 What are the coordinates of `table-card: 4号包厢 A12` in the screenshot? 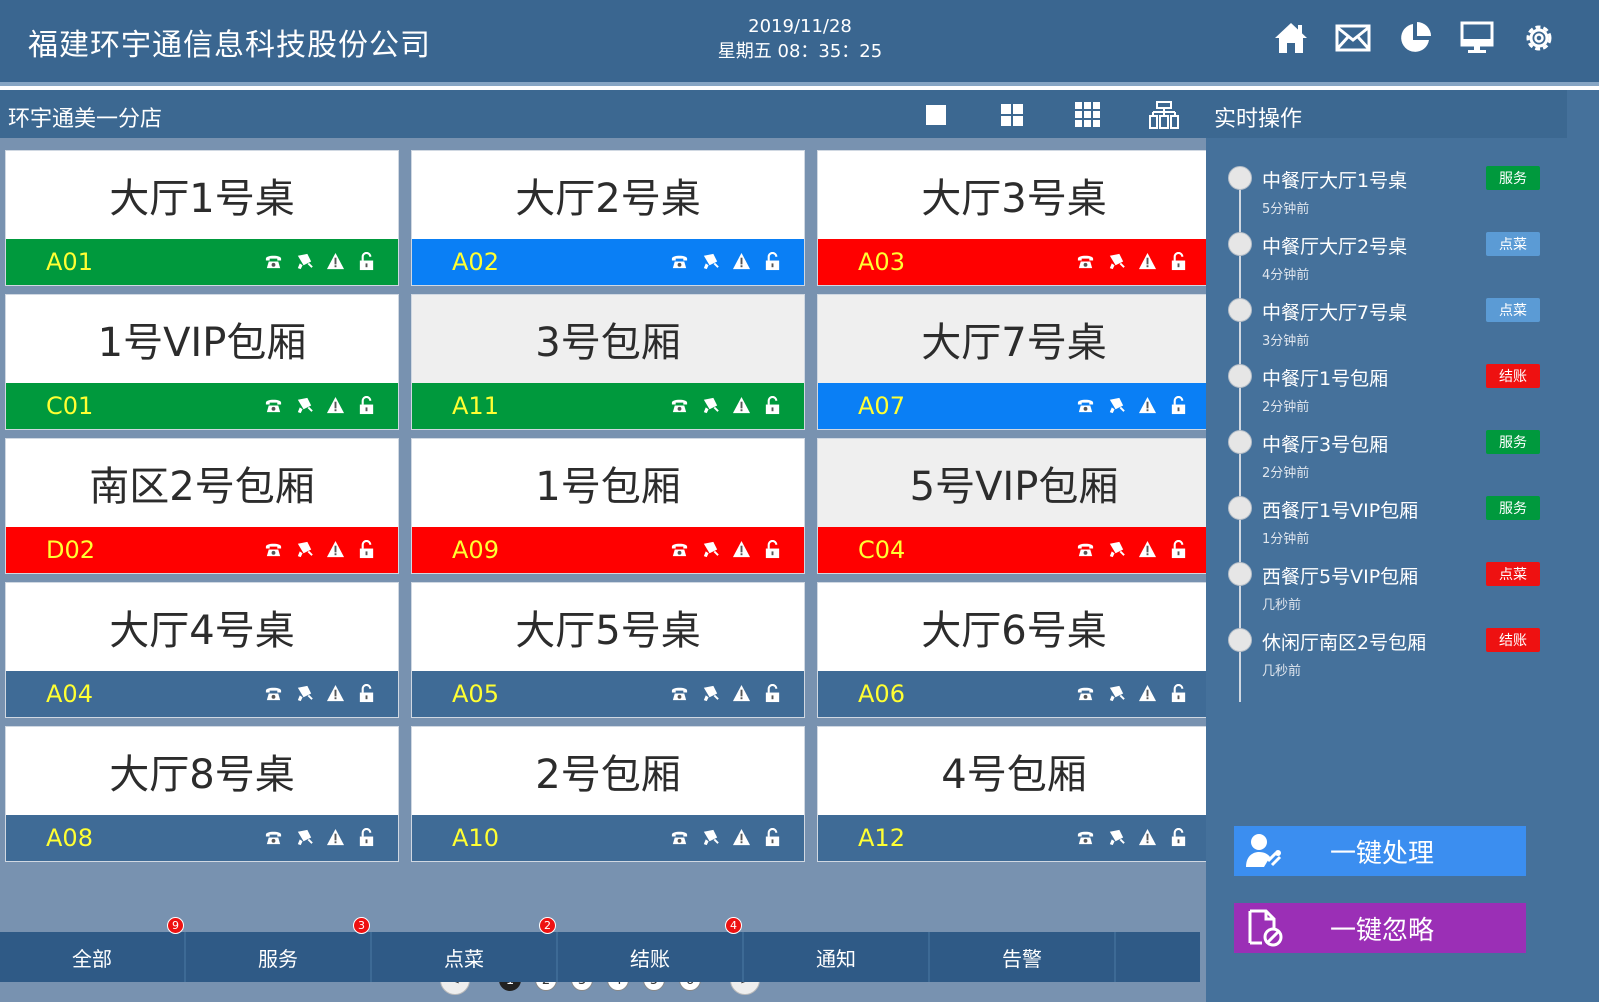 It's located at (1014, 794).